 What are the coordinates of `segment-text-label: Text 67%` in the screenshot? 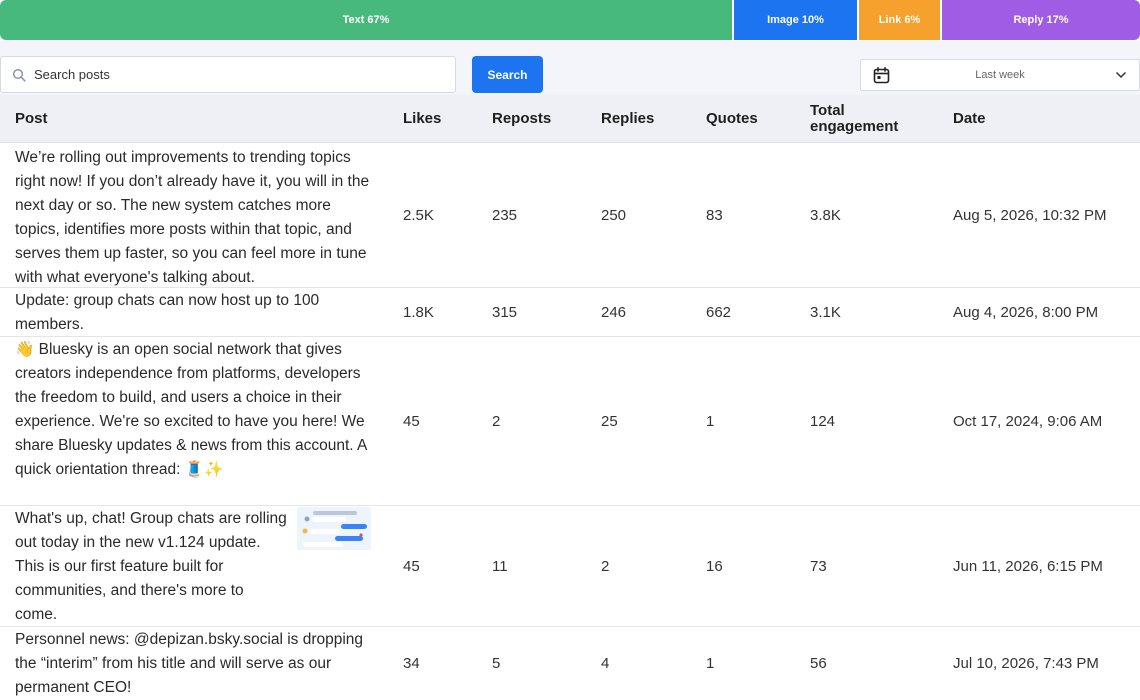 It's located at (366, 20).